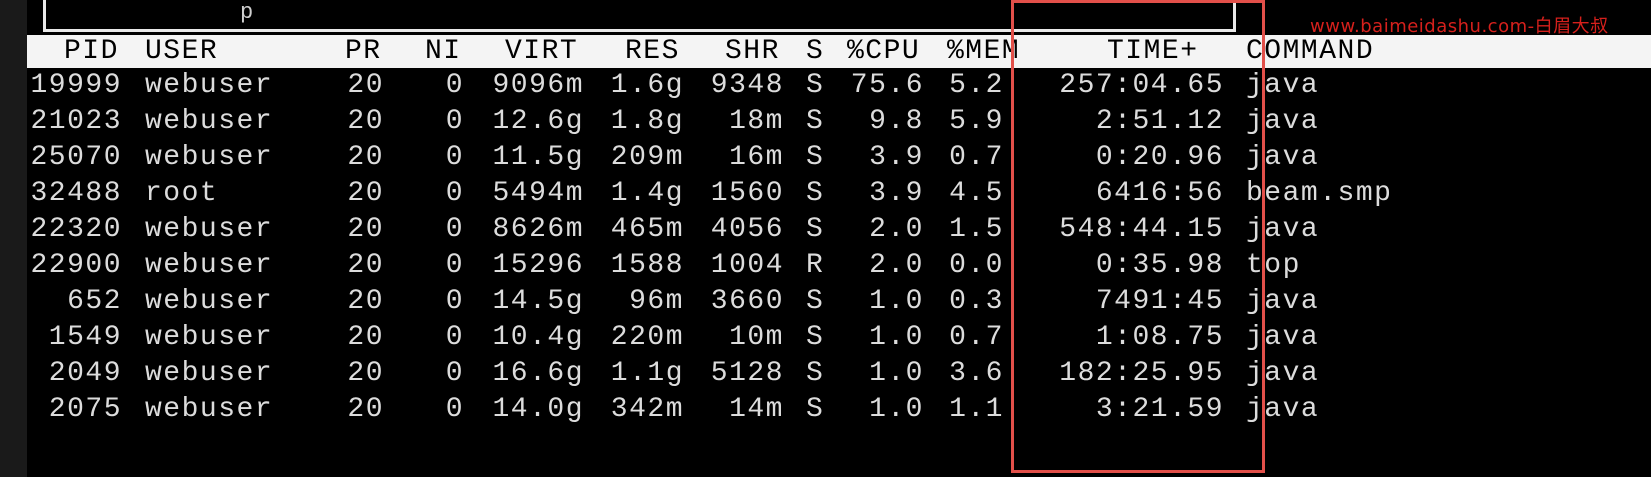 Image resolution: width=1651 pixels, height=477 pixels. Describe the element at coordinates (76, 85) in the screenshot. I see `process-pid-cell: 19999` at that location.